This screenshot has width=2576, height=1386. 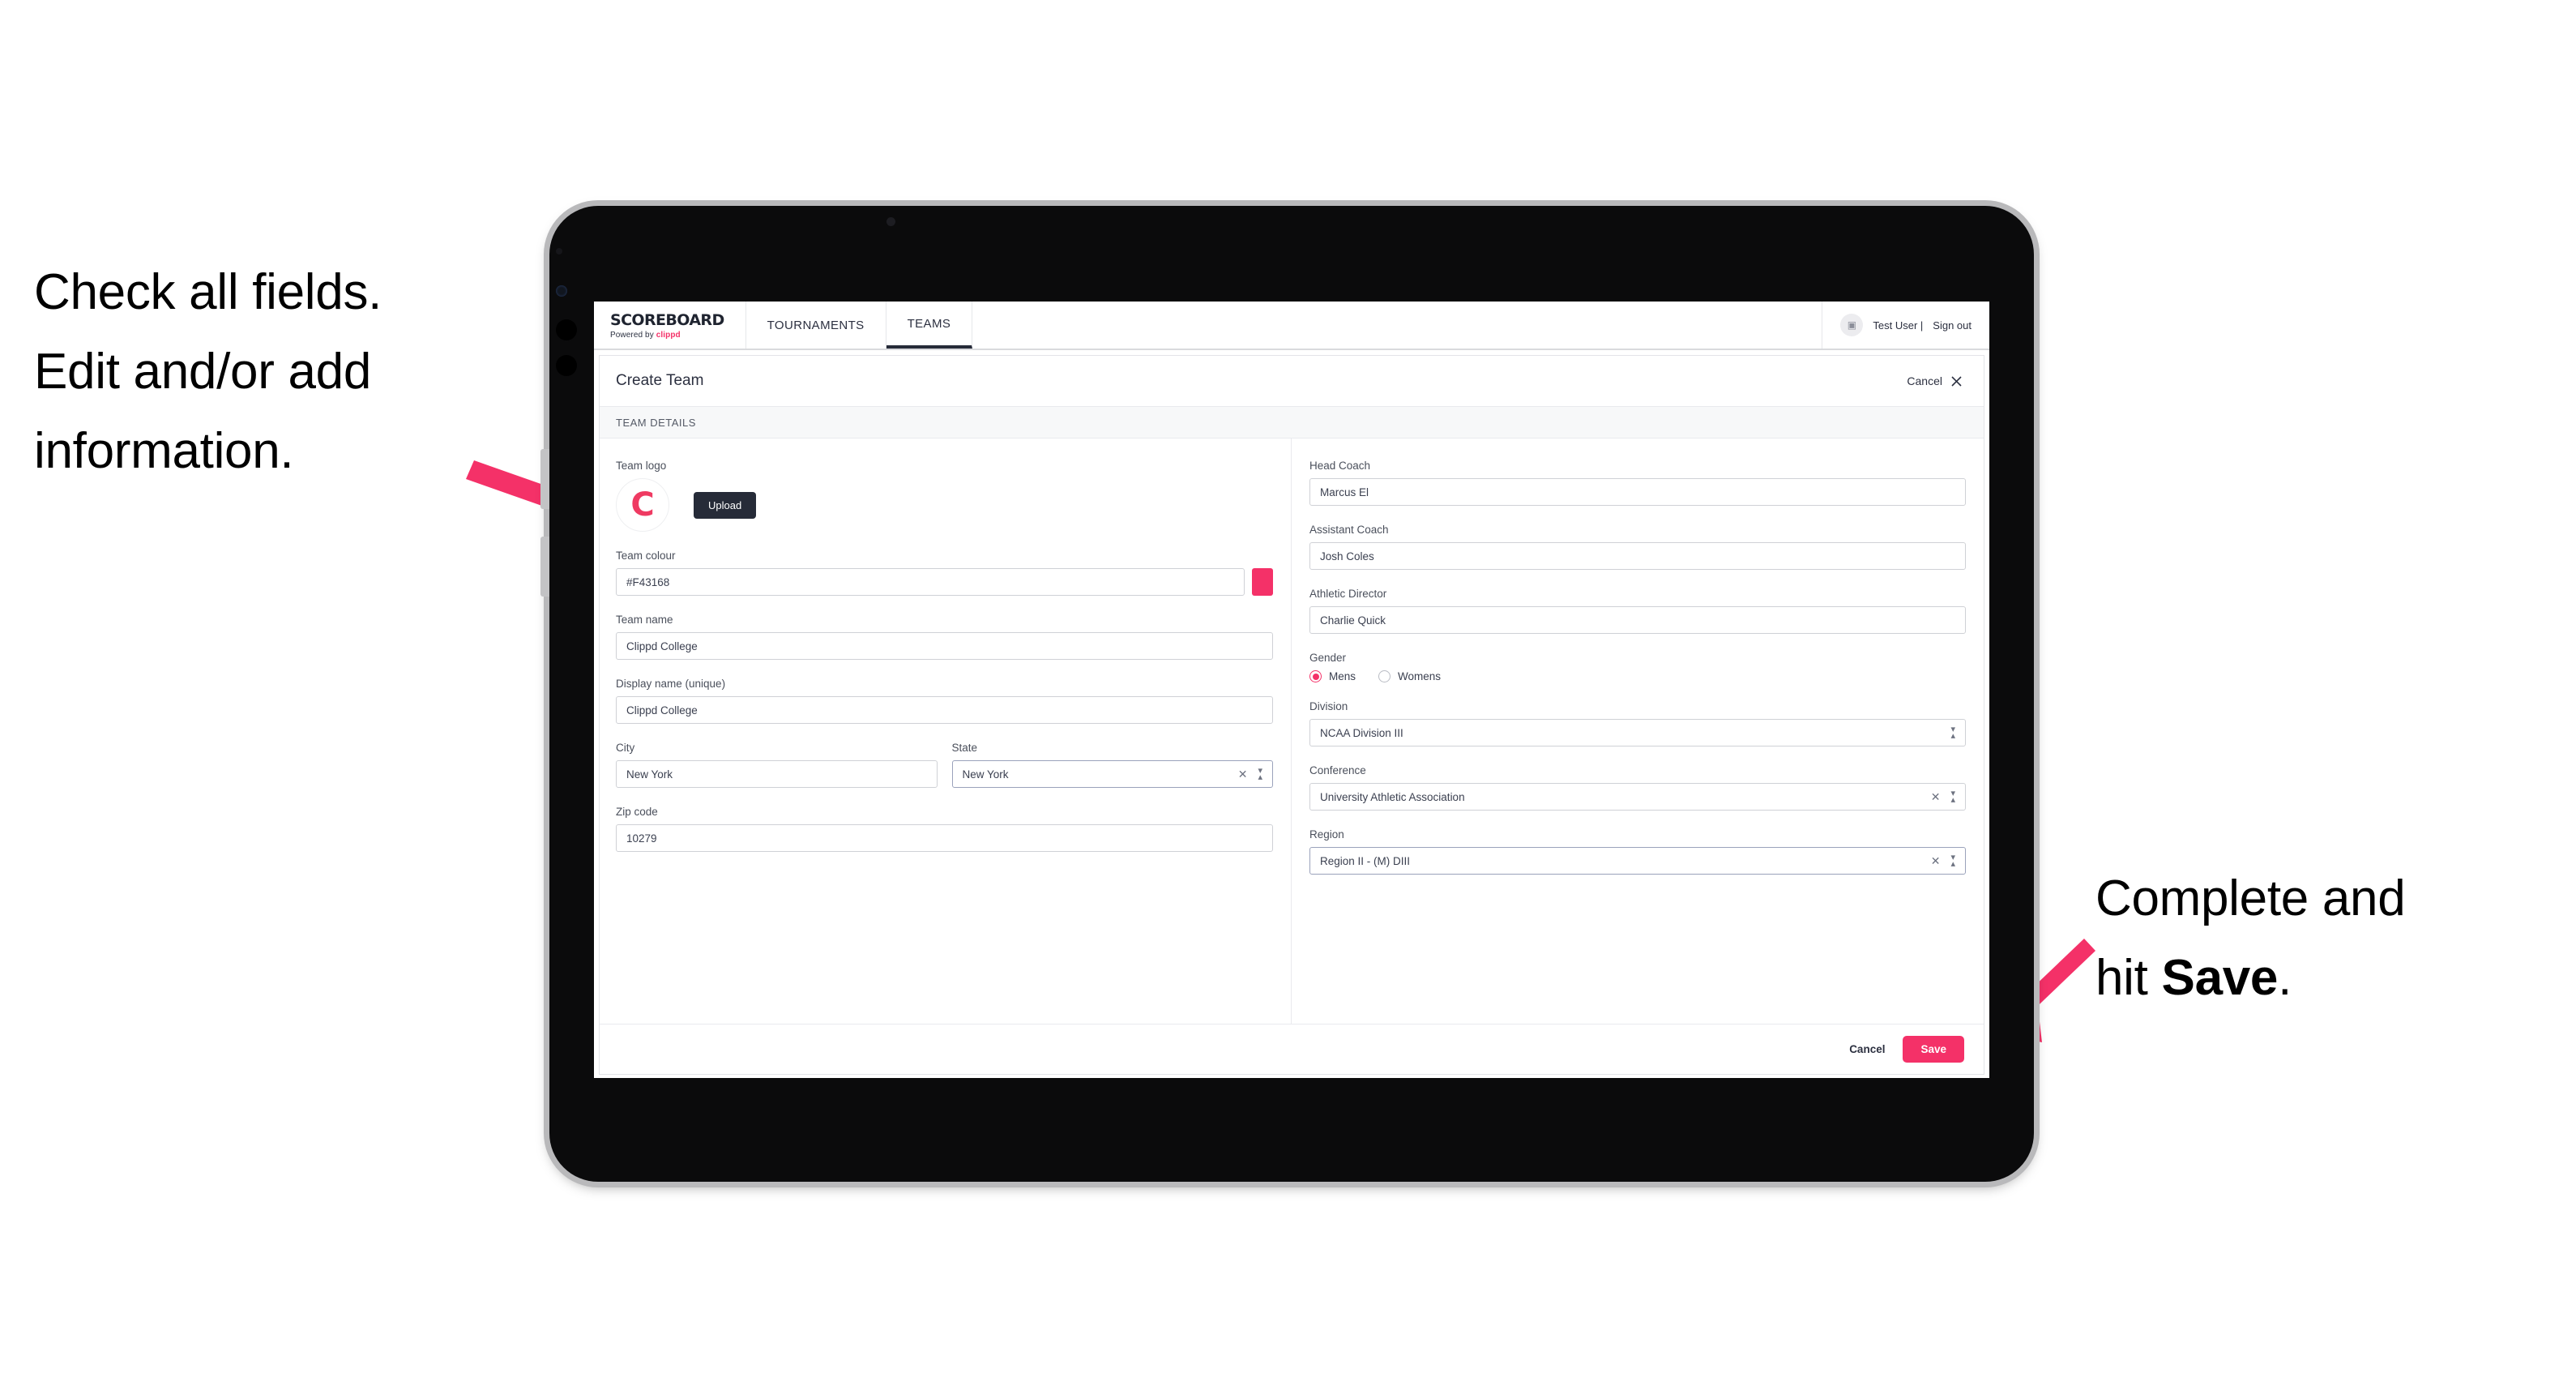 I want to click on team-logo-letter: C, so click(x=642, y=505).